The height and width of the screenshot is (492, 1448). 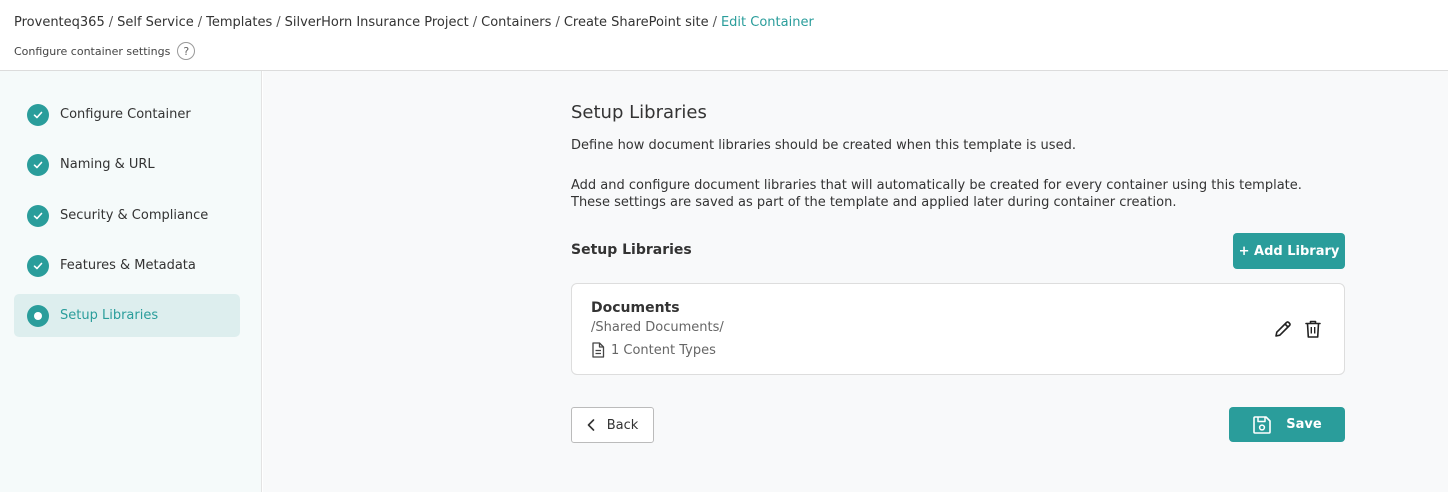 I want to click on step-label: Setup Libraries, so click(x=109, y=315).